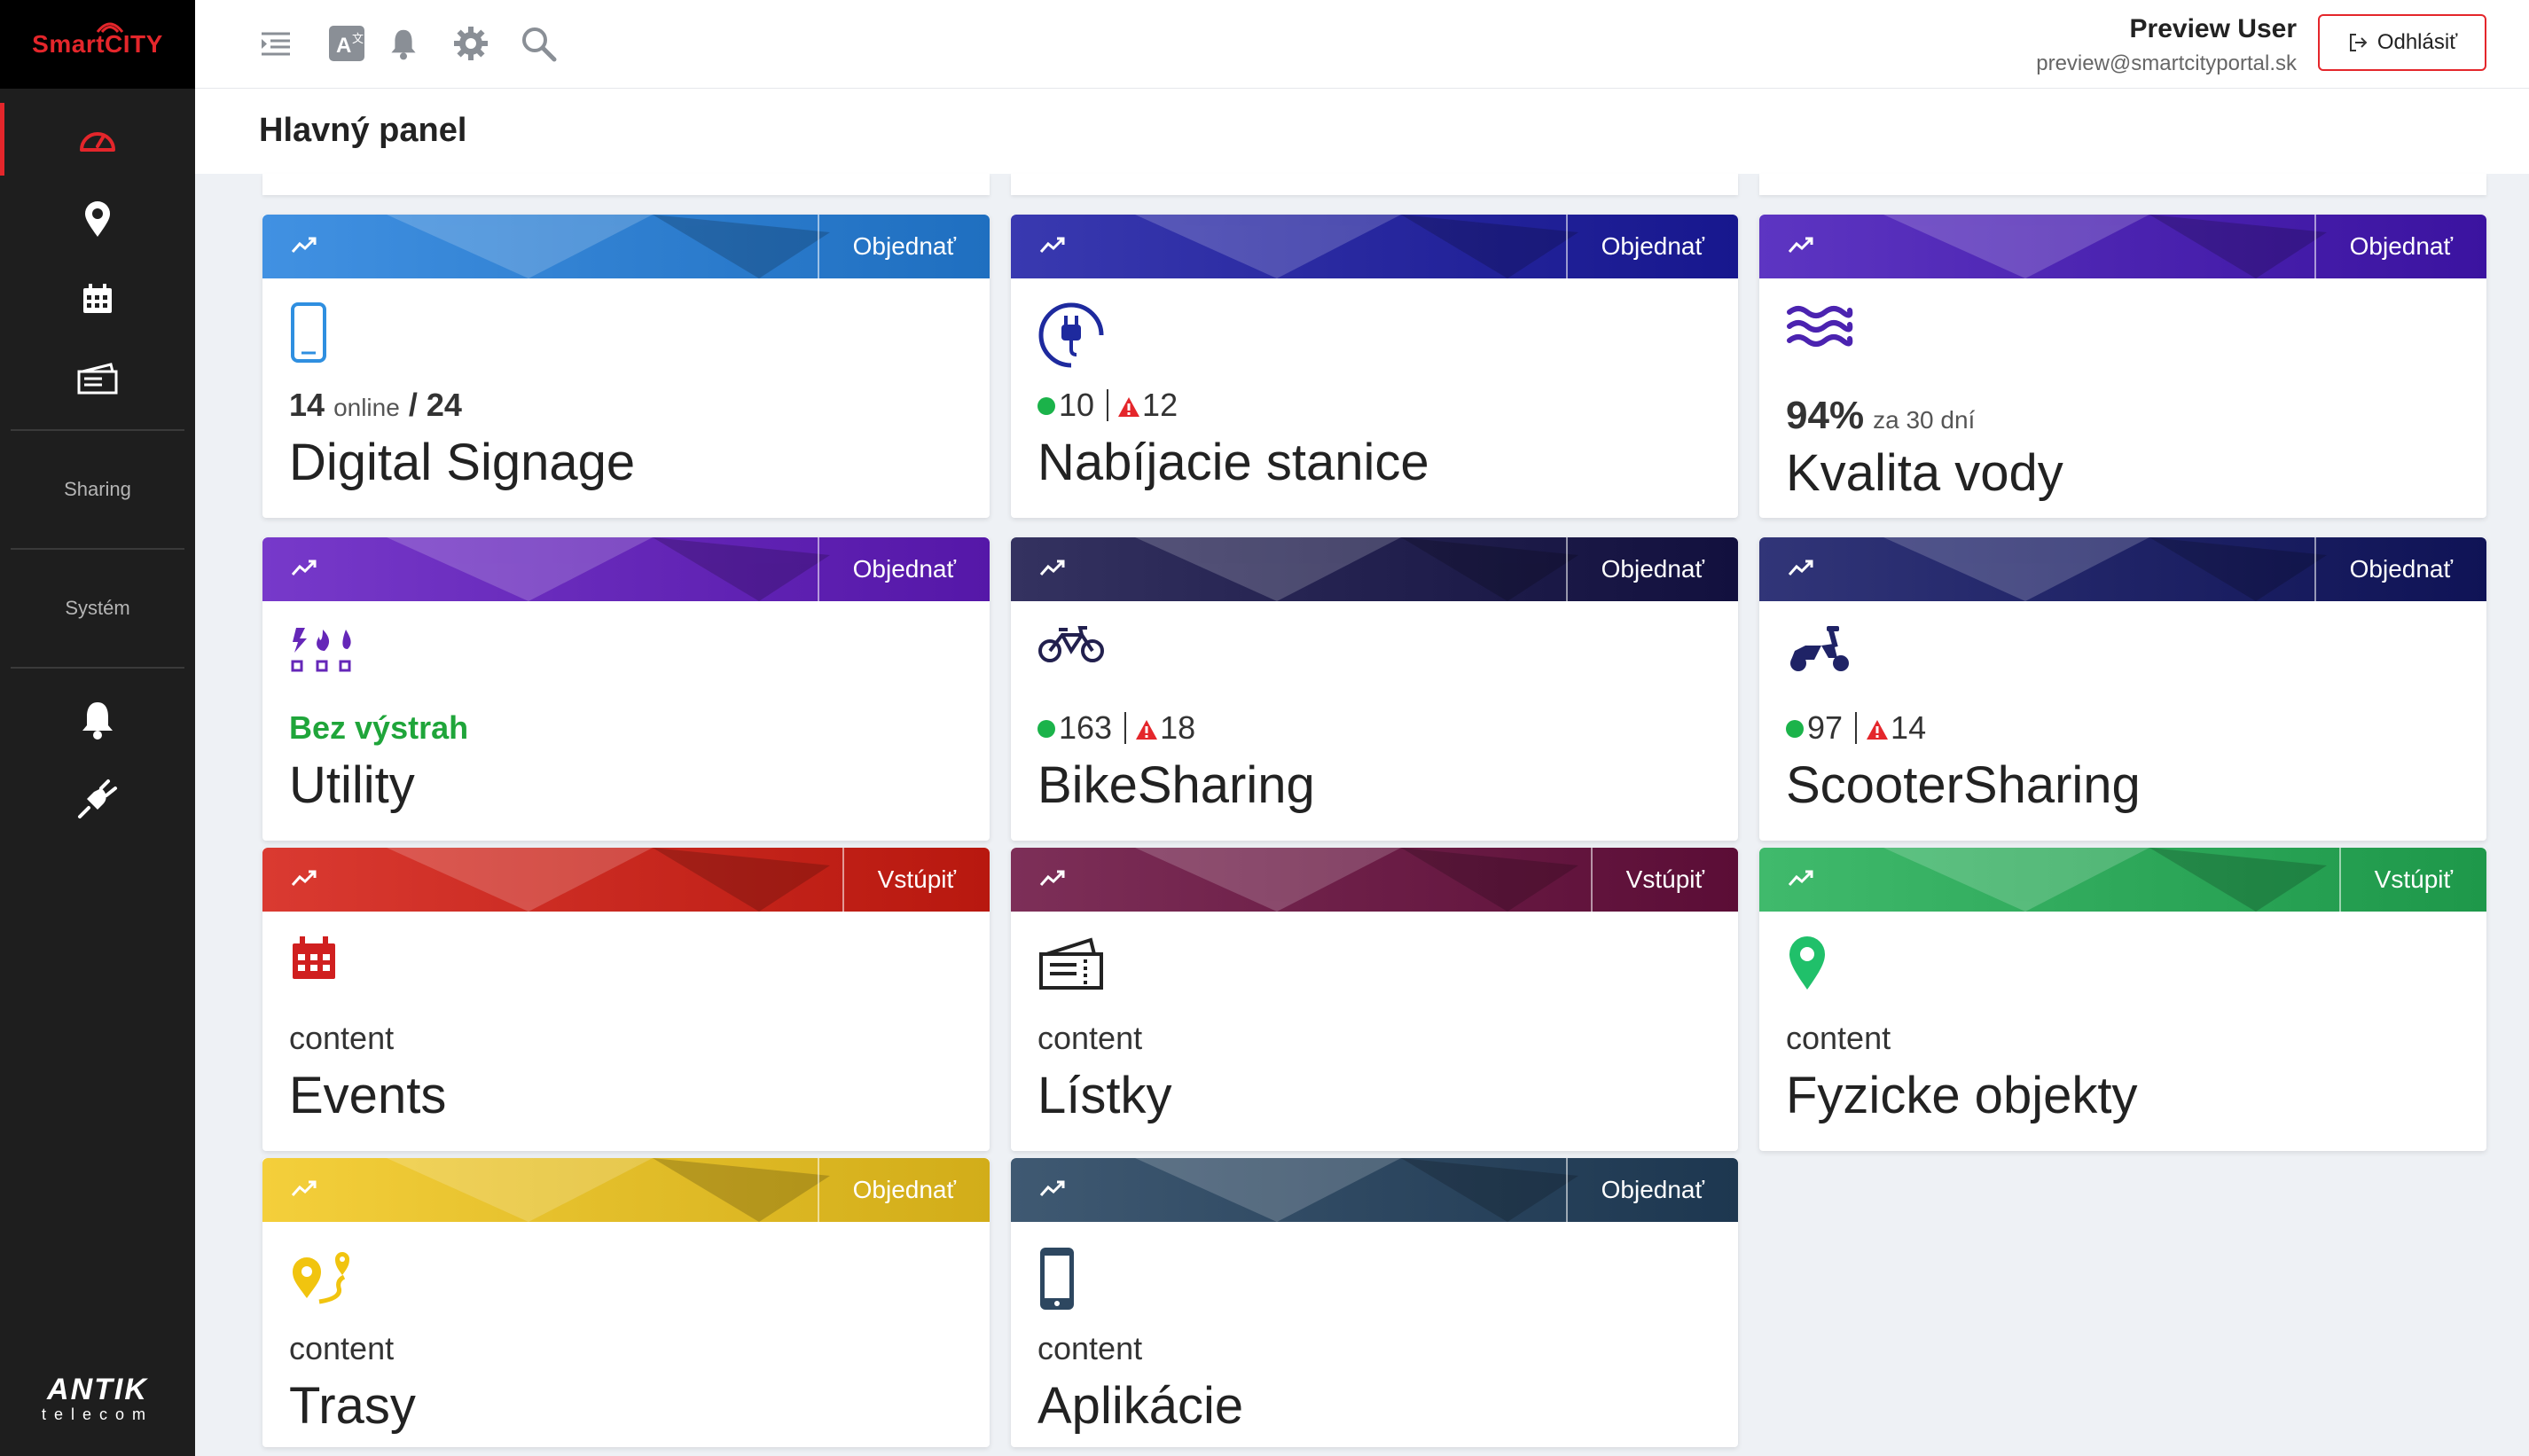 The height and width of the screenshot is (1456, 2529). Describe the element at coordinates (1825, 415) in the screenshot. I see `quality-percent: 94%` at that location.